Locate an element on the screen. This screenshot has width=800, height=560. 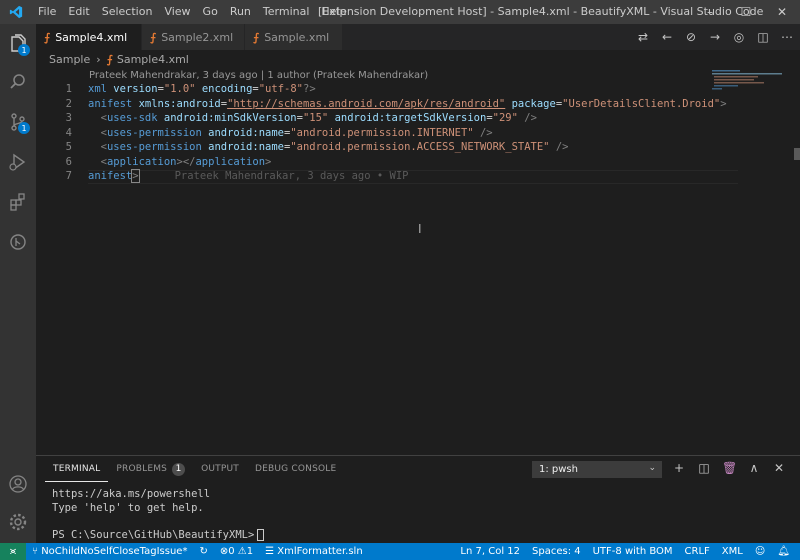
terminal-cursor is located at coordinates (261, 534).